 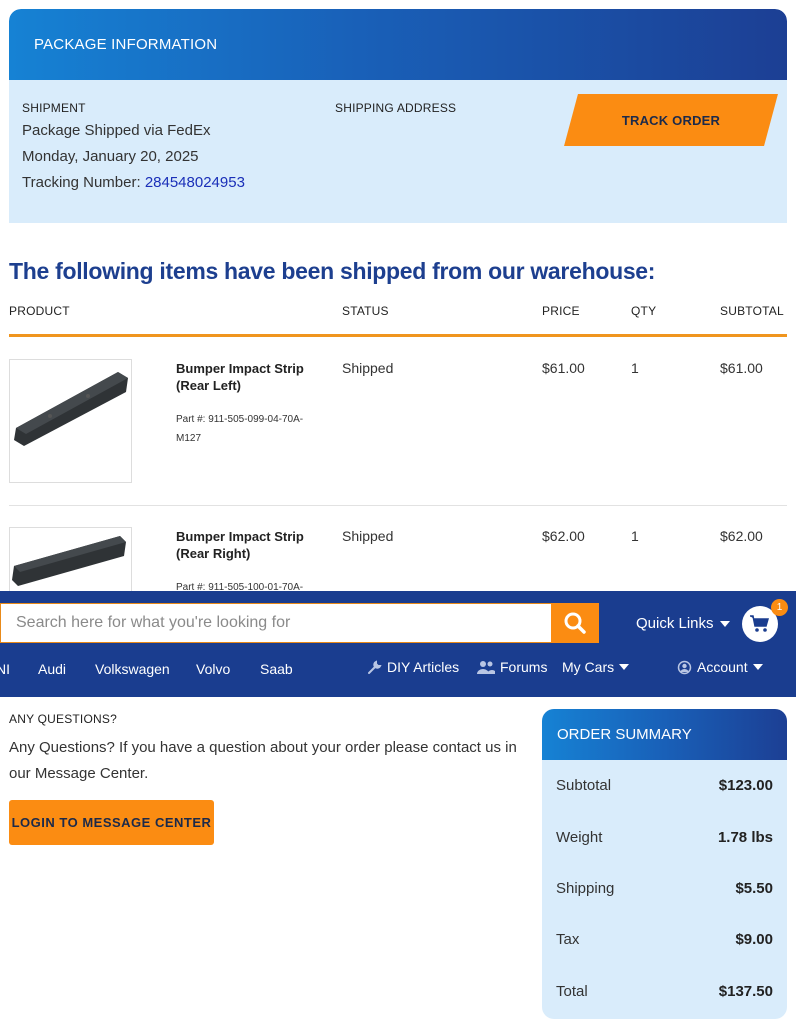 I want to click on product-image, so click(x=70, y=421).